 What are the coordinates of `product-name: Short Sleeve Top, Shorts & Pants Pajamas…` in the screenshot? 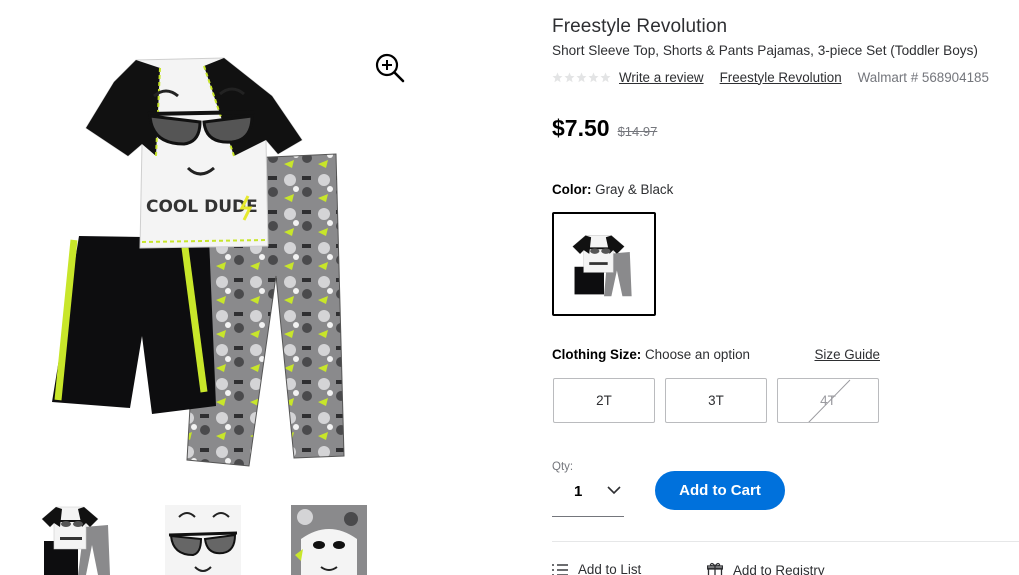 It's located at (765, 50).